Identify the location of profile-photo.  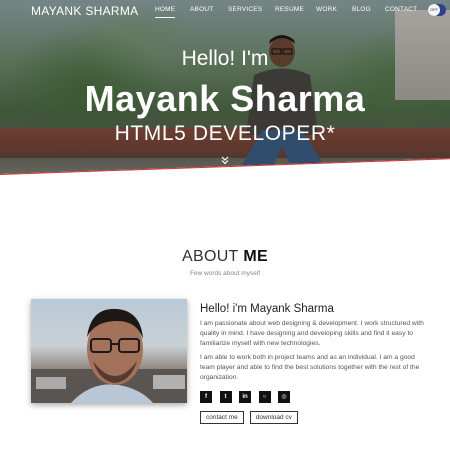
(109, 351).